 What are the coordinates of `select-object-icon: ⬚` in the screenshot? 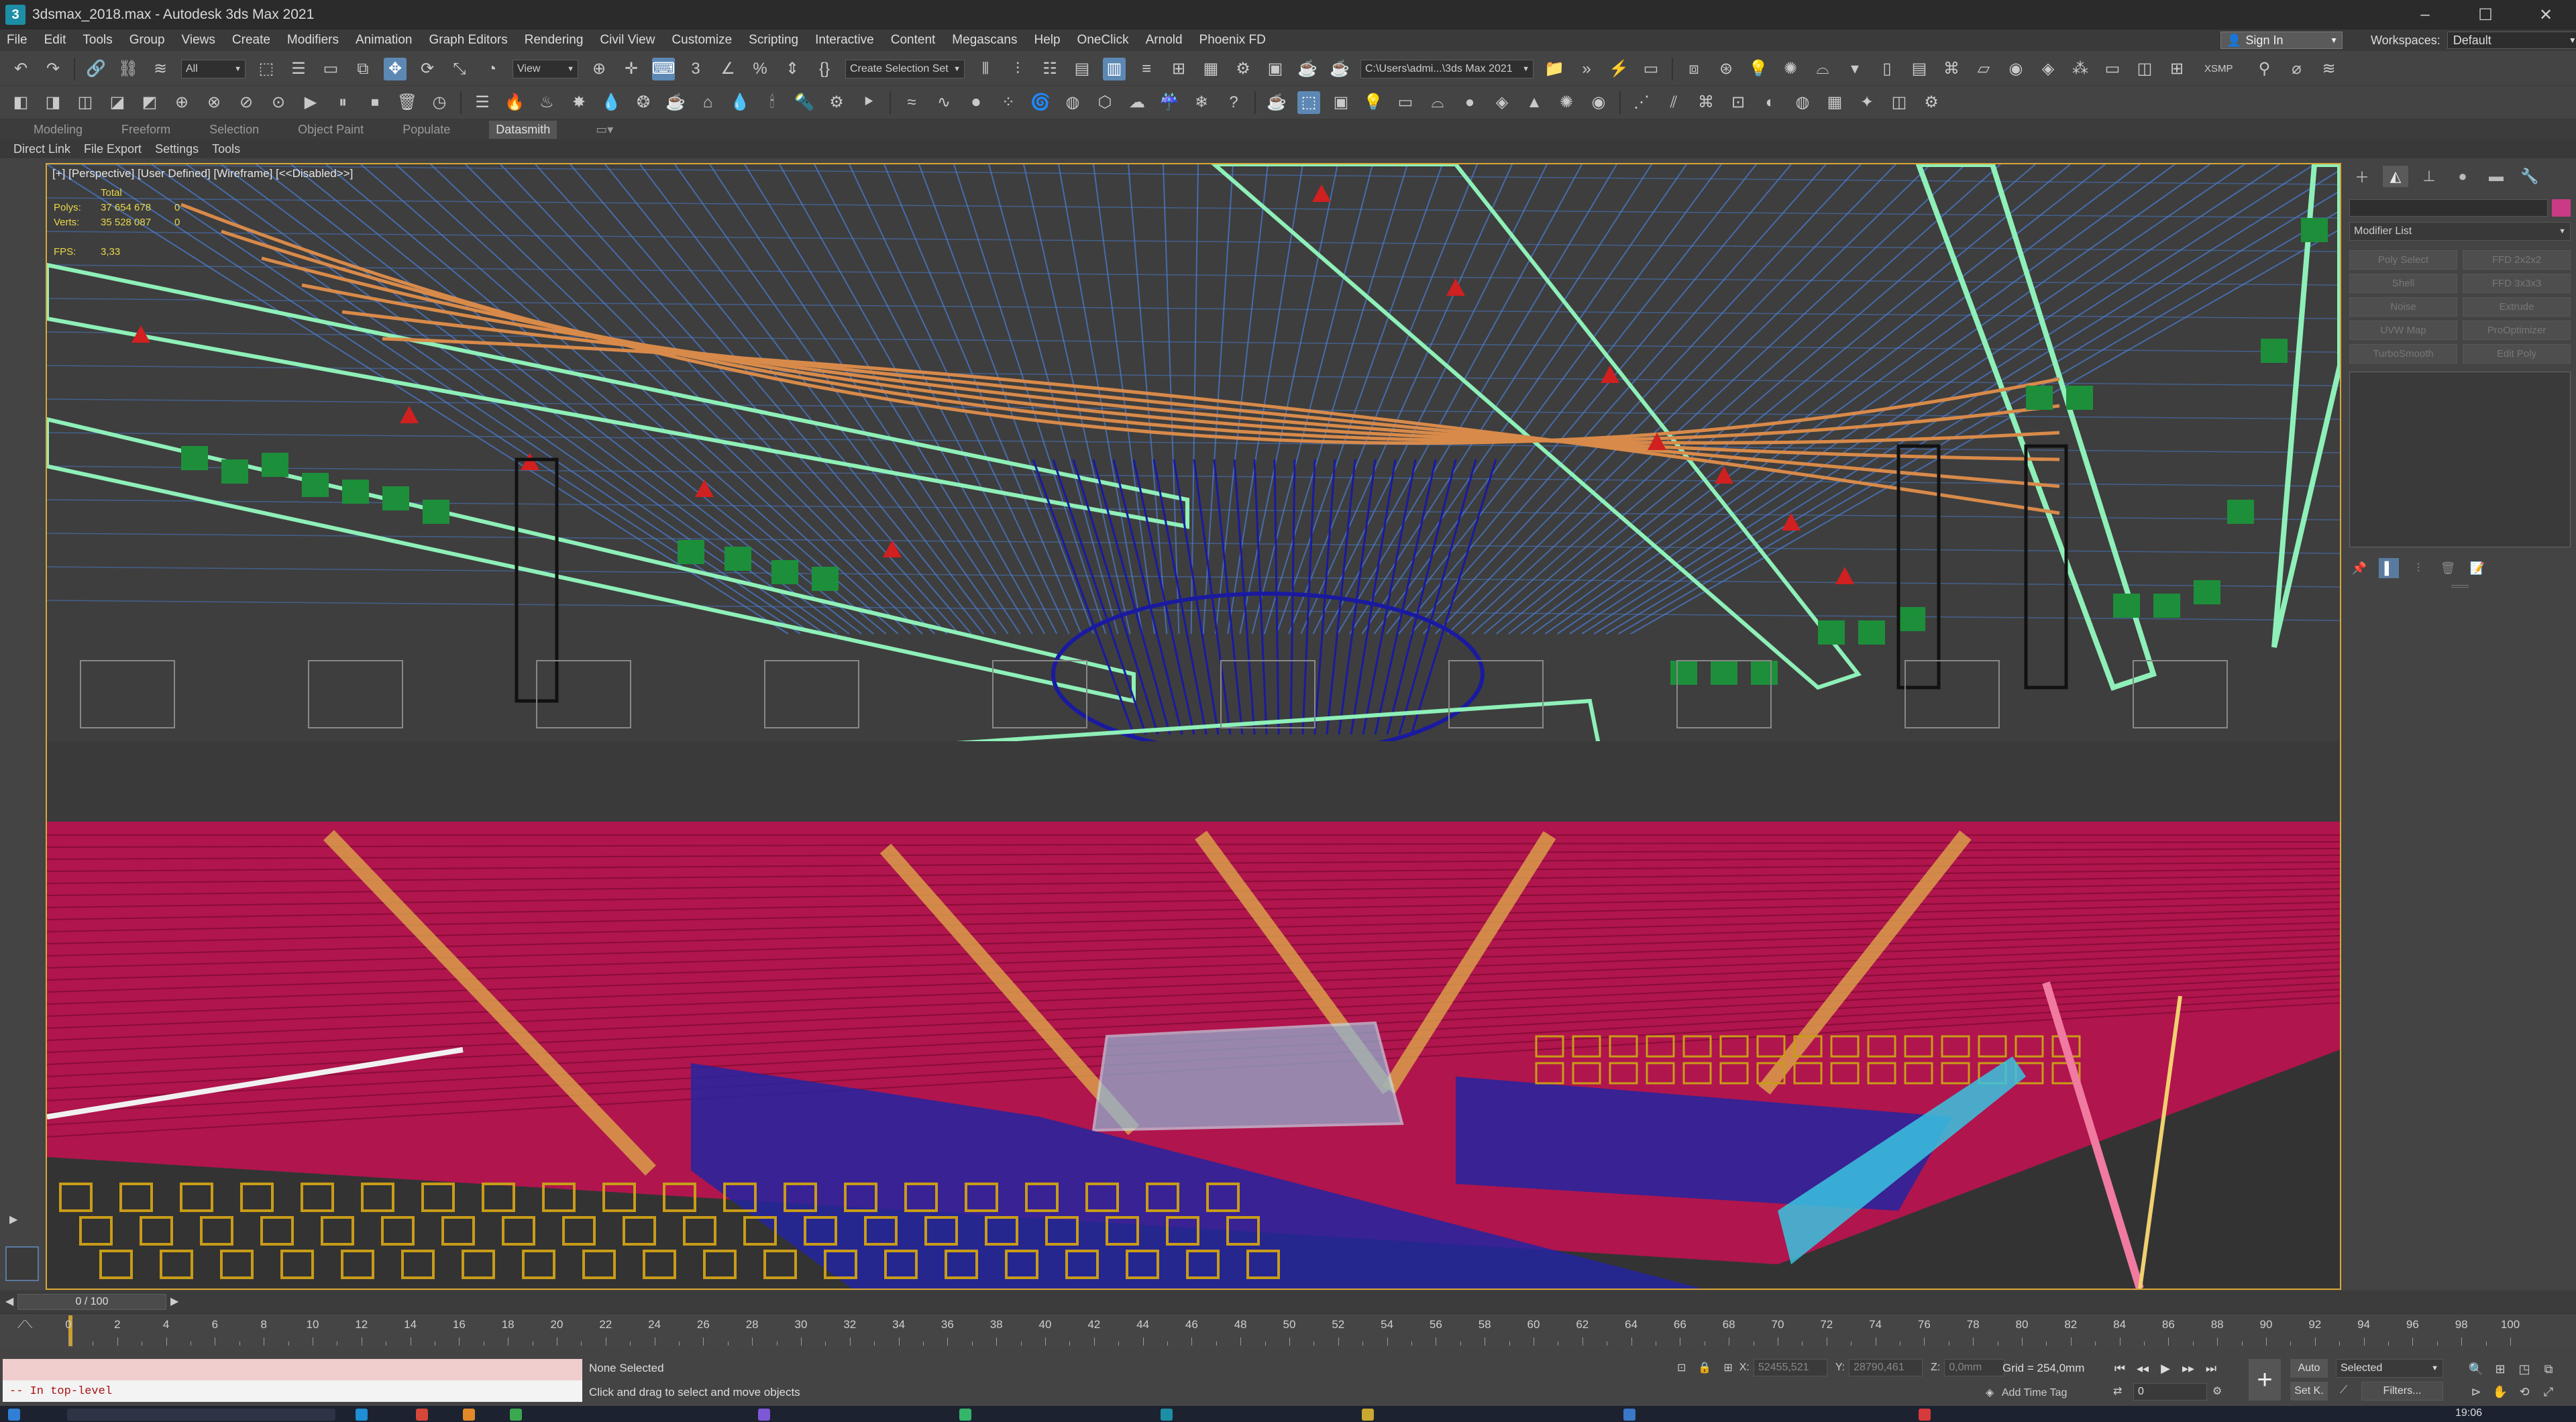 It's located at (266, 69).